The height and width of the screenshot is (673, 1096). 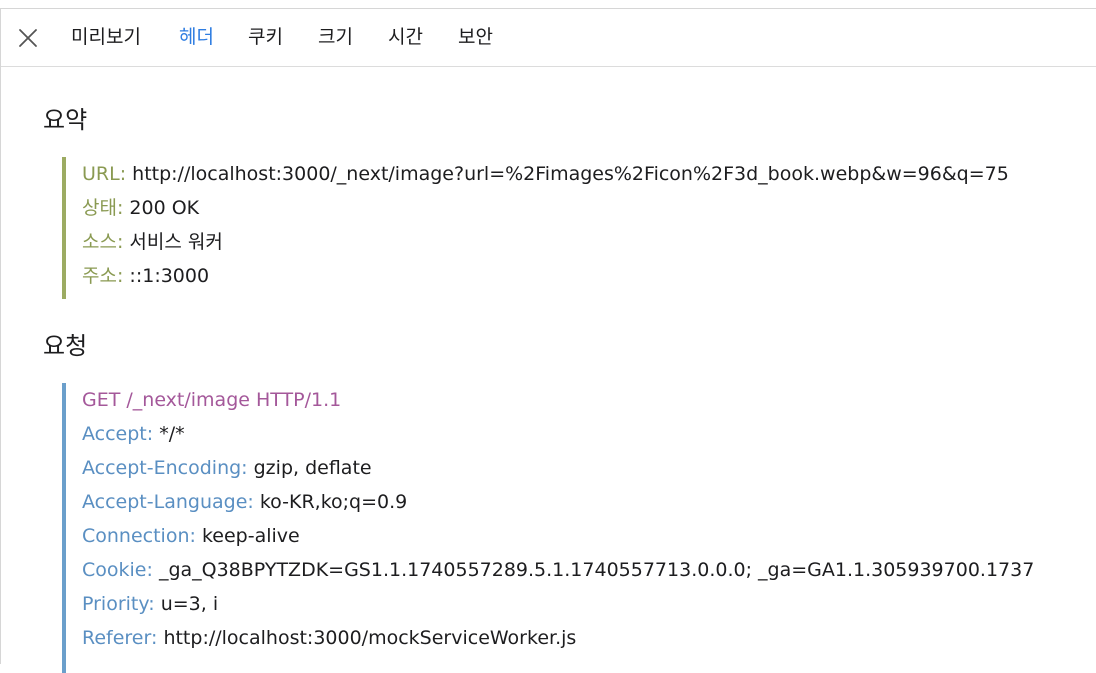 What do you see at coordinates (104, 174) in the screenshot?
I see `summary-key: URL:` at bounding box center [104, 174].